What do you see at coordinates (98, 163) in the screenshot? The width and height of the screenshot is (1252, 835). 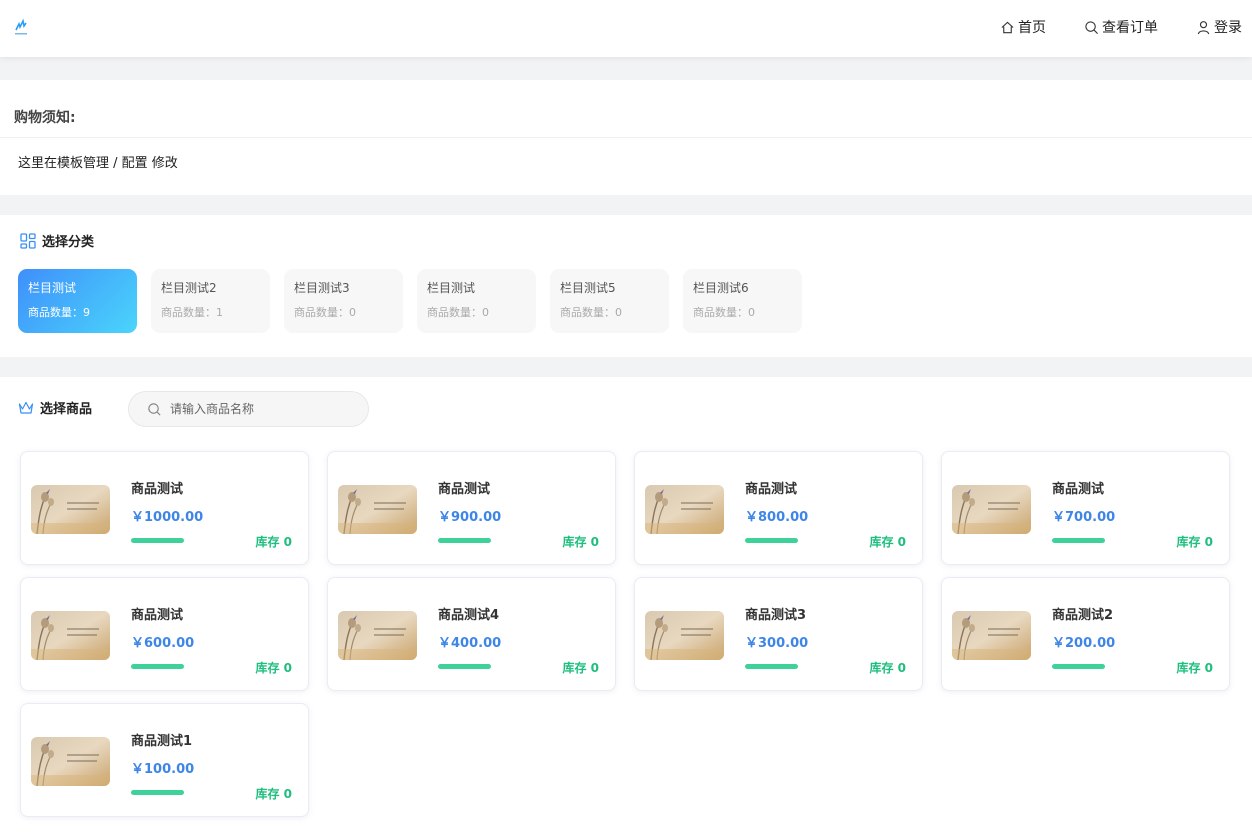 I see `notice-text: 这里在模板管理 / 配置 修改` at bounding box center [98, 163].